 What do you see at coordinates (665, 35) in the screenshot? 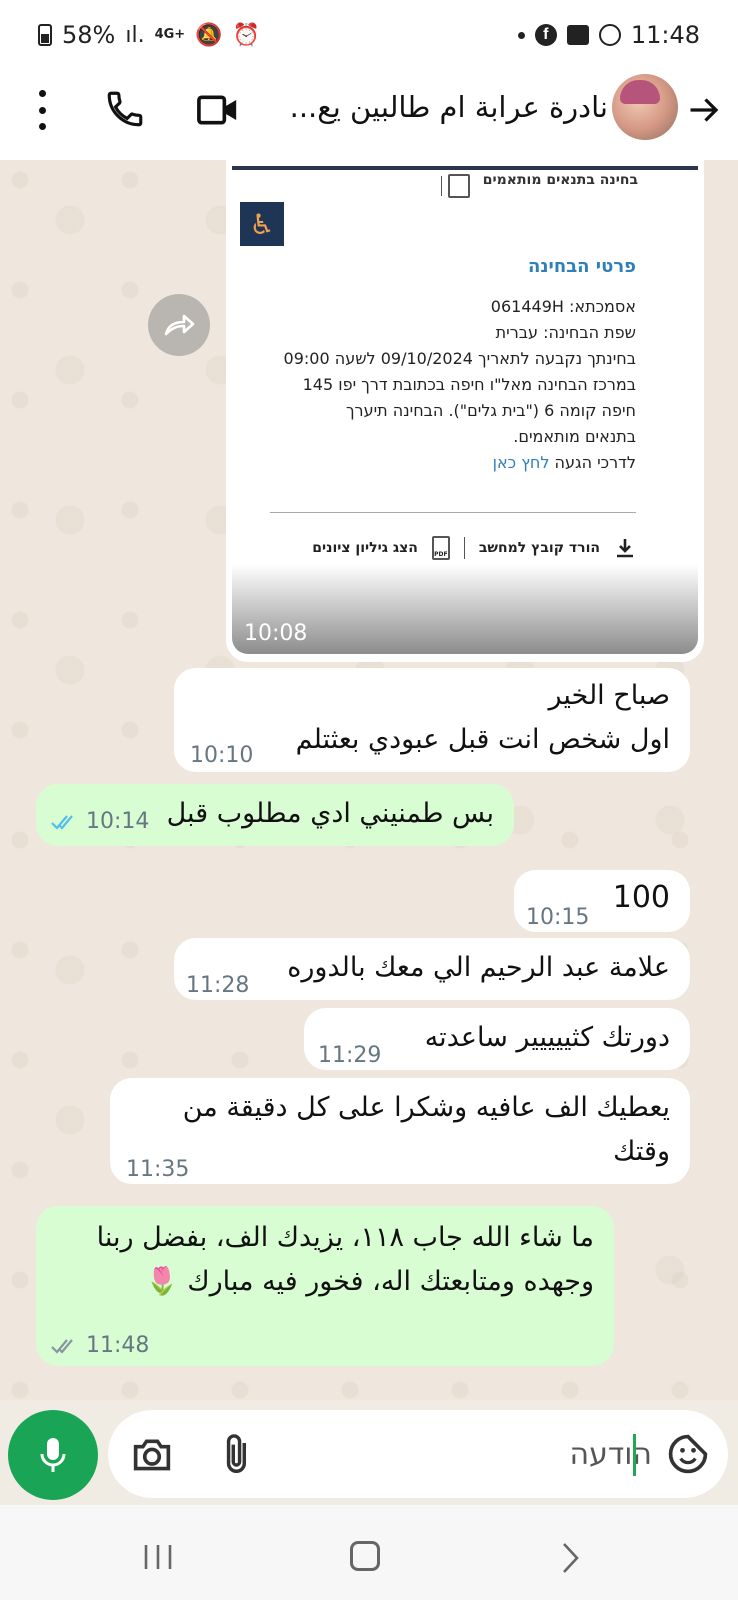
I see `clock: 11:48` at bounding box center [665, 35].